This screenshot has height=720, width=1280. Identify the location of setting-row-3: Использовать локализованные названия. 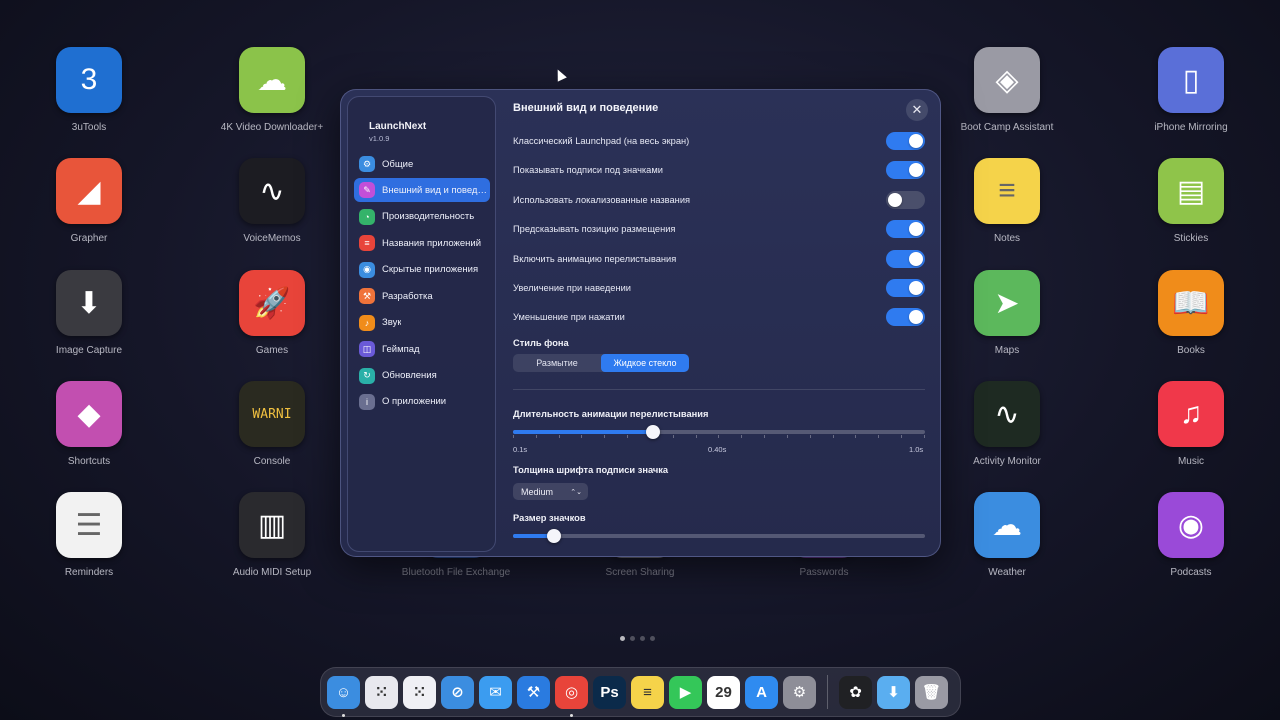
(719, 200).